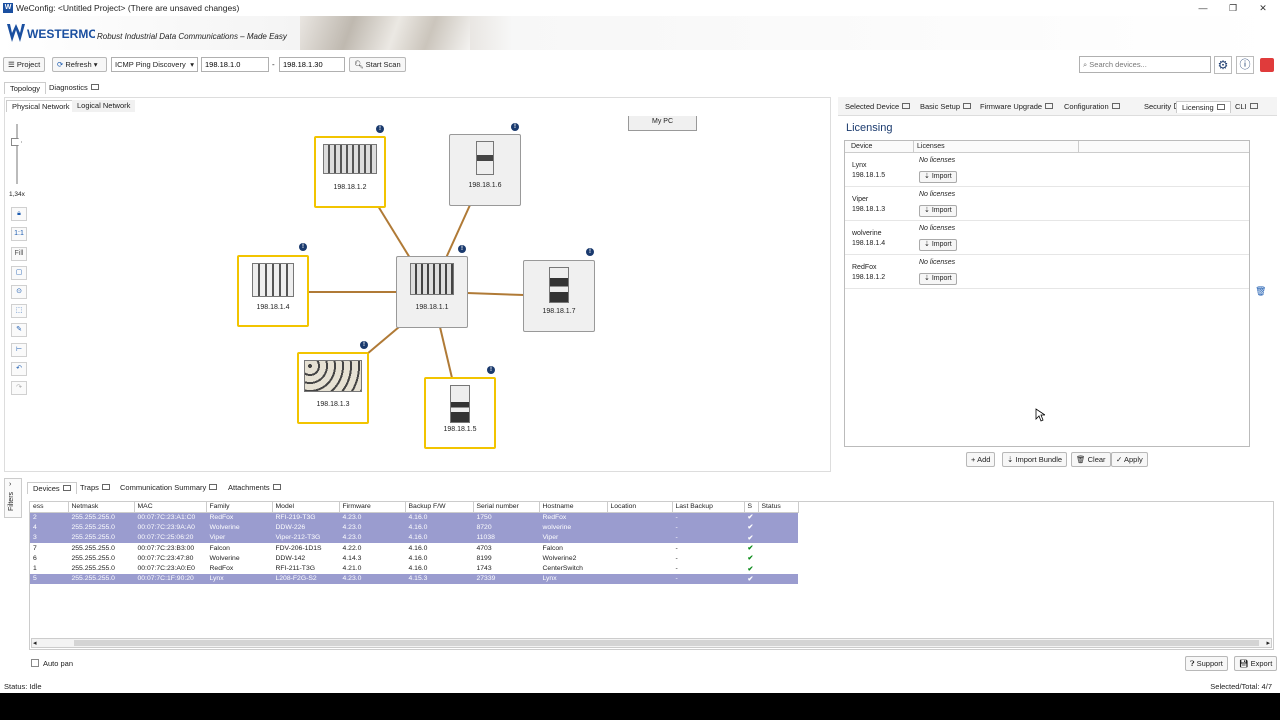  Describe the element at coordinates (239, 537) in the screenshot. I see `table-cell: Viper` at that location.